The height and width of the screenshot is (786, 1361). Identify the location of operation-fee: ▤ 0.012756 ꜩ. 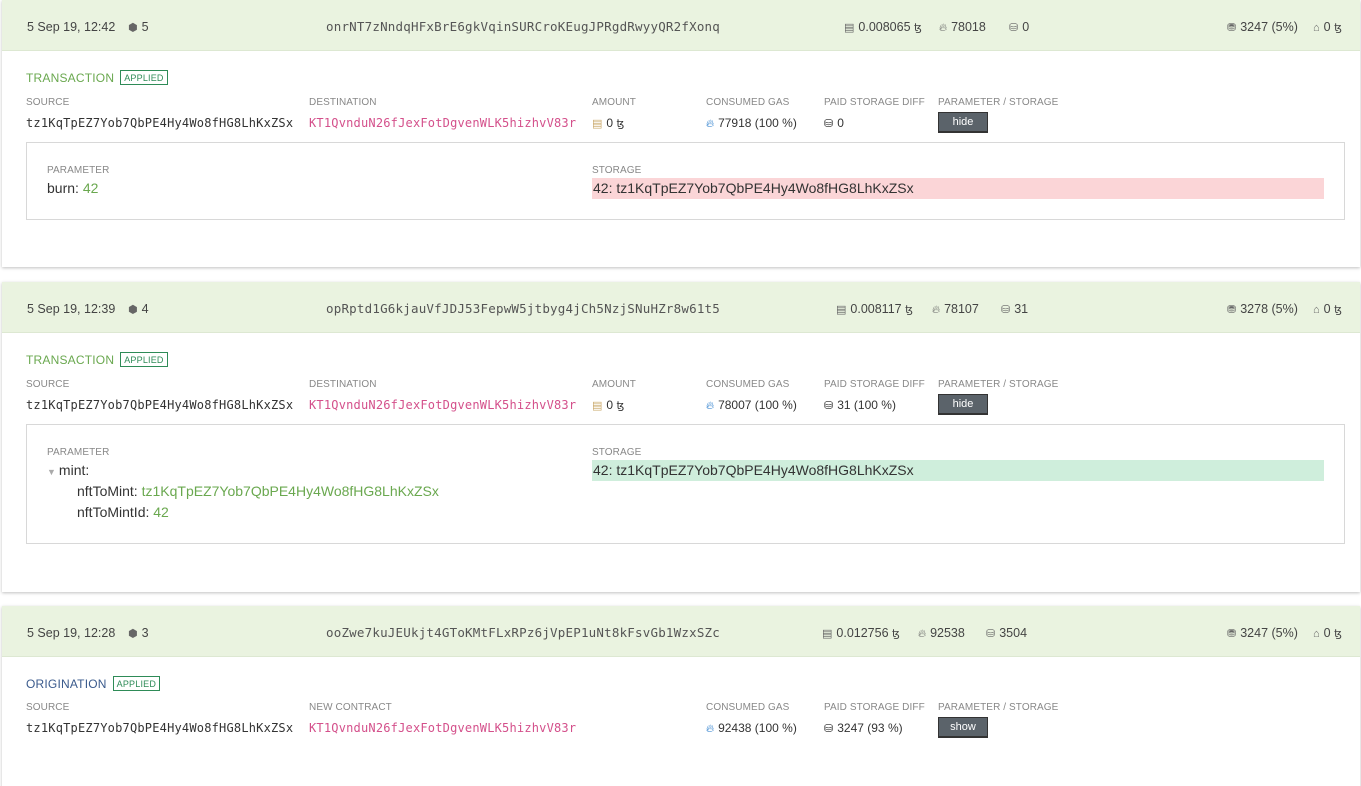
(861, 633).